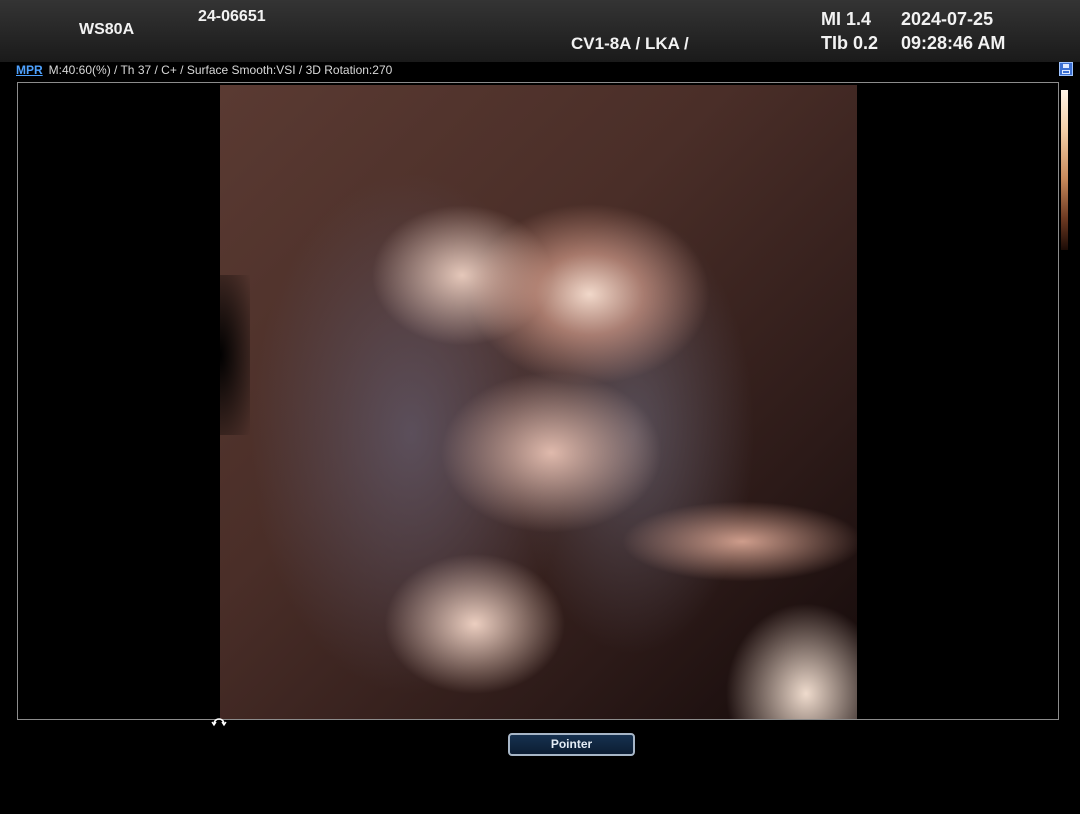 The image size is (1080, 814). I want to click on device-model: WS80A, so click(107, 29).